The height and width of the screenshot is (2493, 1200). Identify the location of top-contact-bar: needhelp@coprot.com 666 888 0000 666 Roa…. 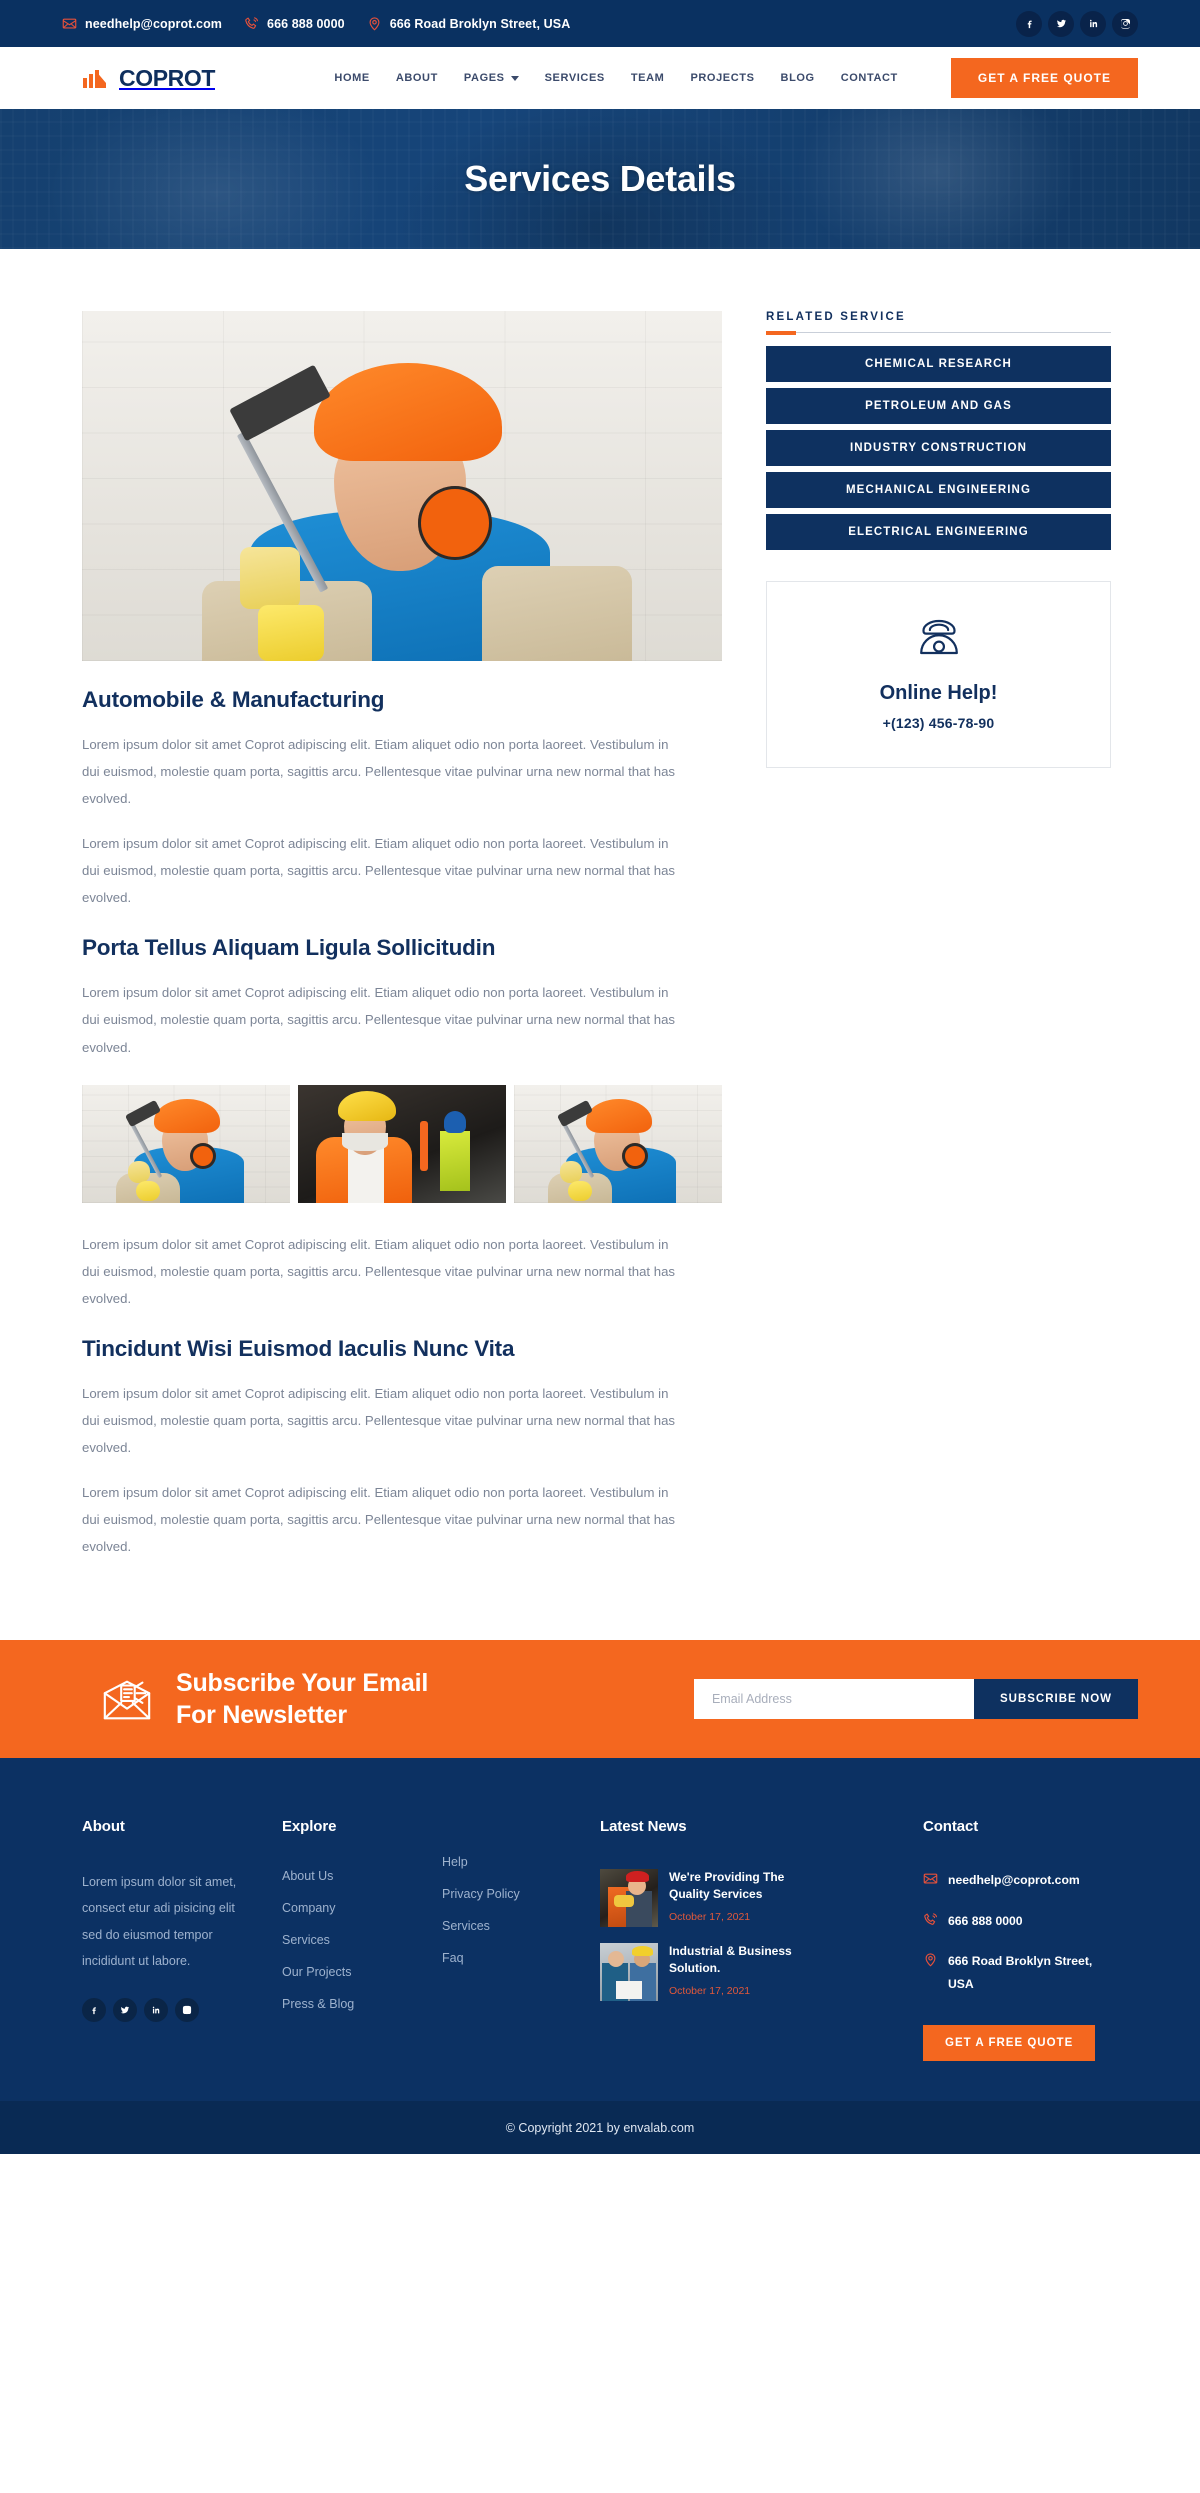
(600, 23).